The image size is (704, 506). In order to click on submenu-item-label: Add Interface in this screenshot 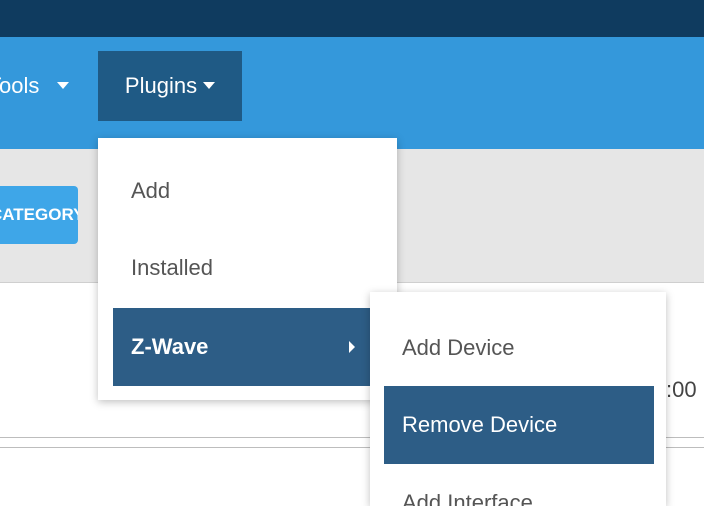, I will do `click(467, 498)`.